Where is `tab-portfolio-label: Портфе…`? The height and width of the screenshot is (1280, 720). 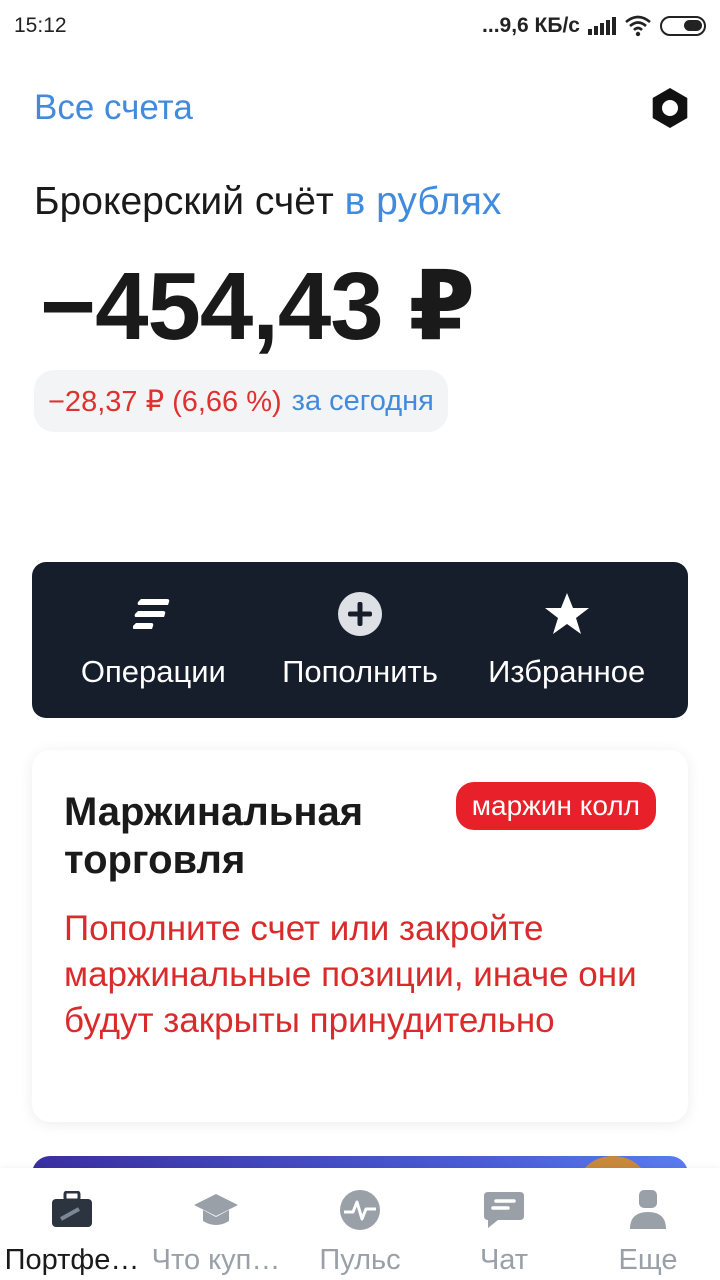
tab-portfolio-label: Портфе… is located at coordinates (72, 1260).